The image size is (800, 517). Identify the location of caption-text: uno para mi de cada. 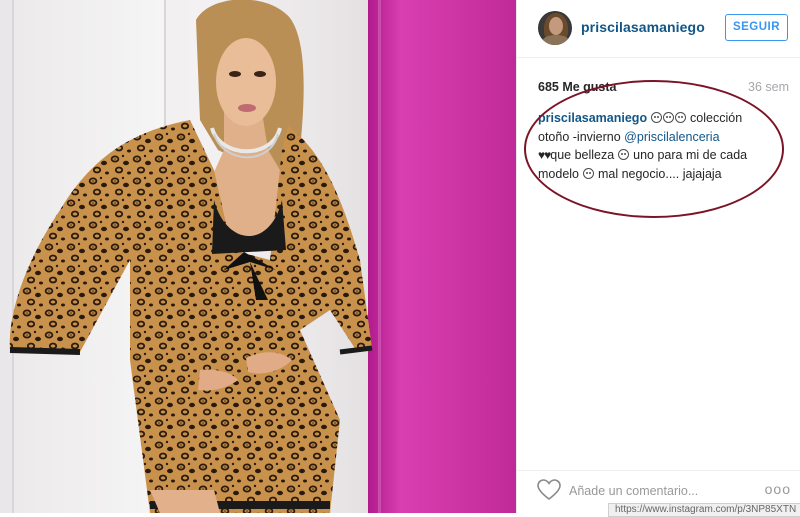
(688, 155).